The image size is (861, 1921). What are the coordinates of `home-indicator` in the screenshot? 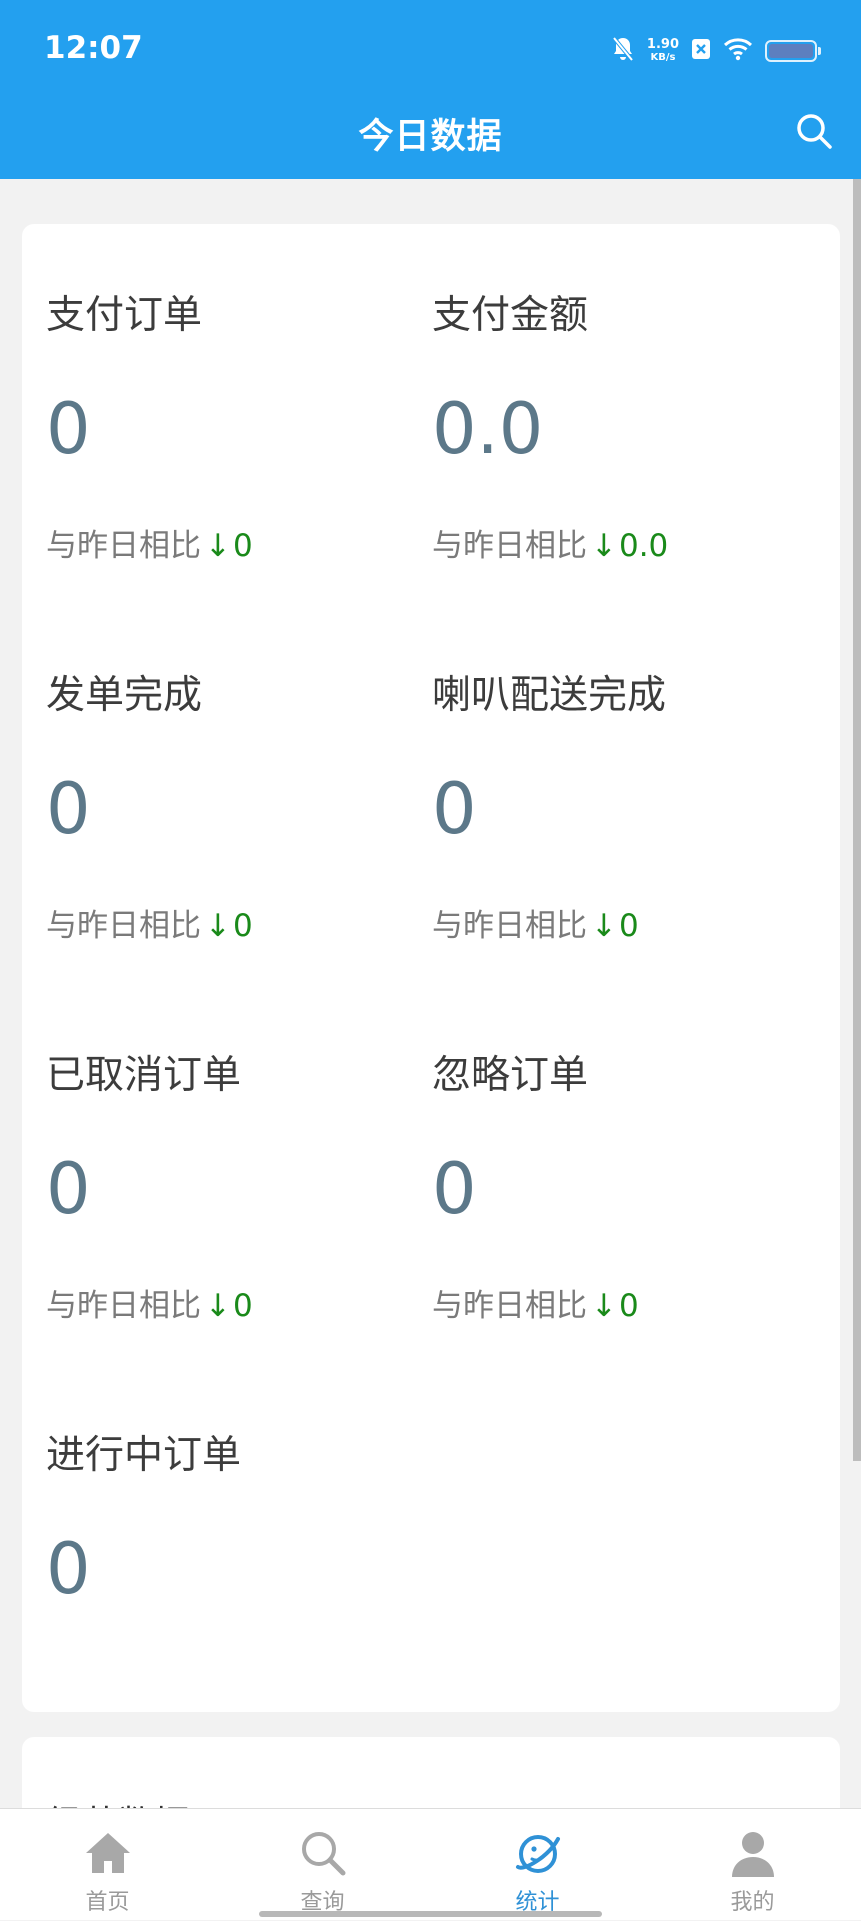 It's located at (430, 1914).